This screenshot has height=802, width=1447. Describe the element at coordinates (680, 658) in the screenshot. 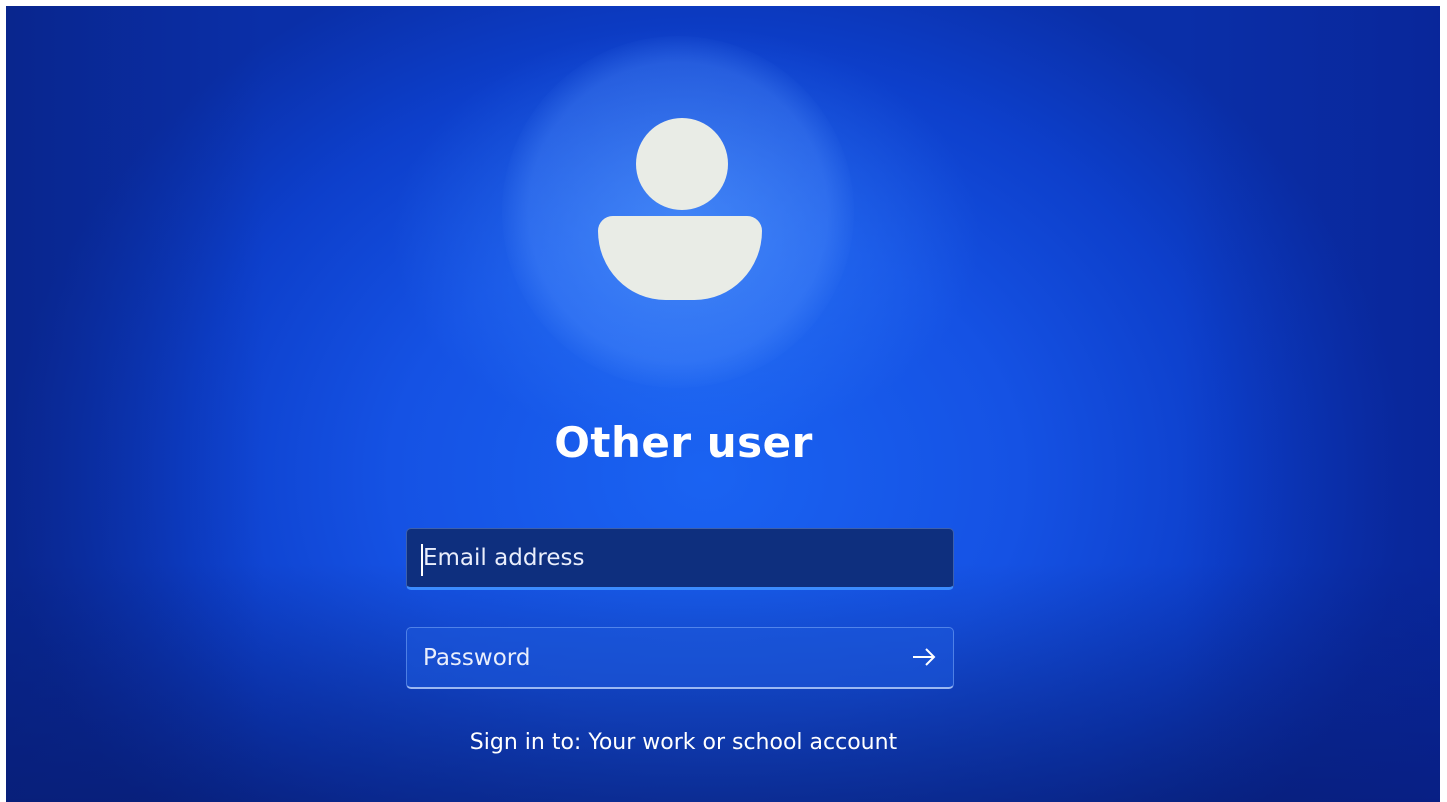

I see `password-field: Password` at that location.